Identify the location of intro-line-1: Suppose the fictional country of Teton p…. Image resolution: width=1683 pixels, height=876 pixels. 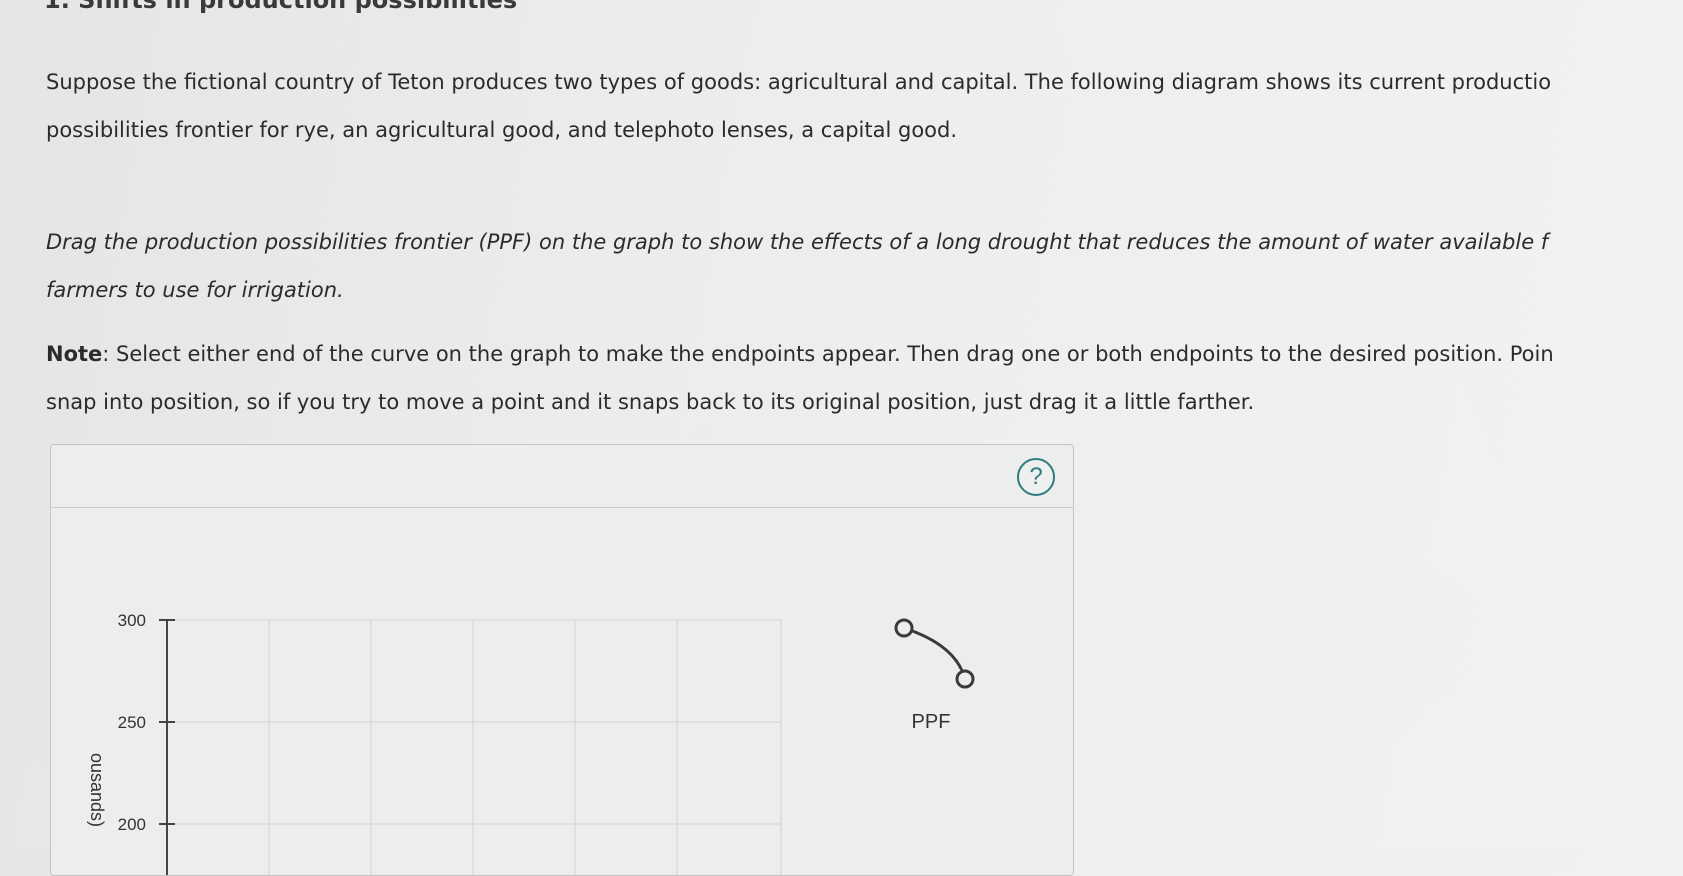
(799, 82).